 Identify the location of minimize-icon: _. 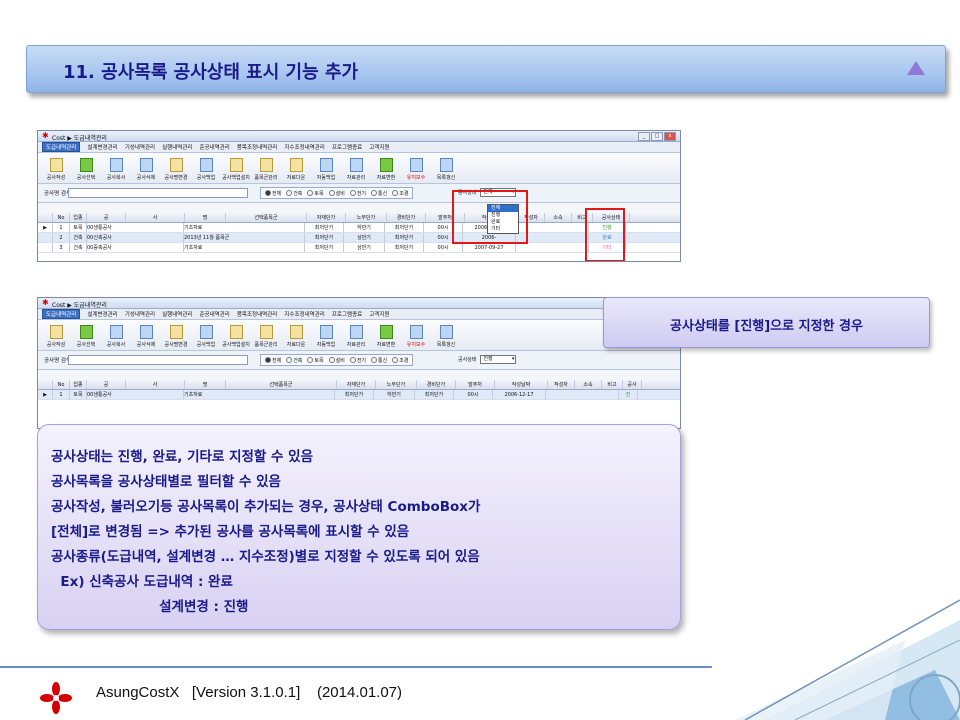
(644, 136).